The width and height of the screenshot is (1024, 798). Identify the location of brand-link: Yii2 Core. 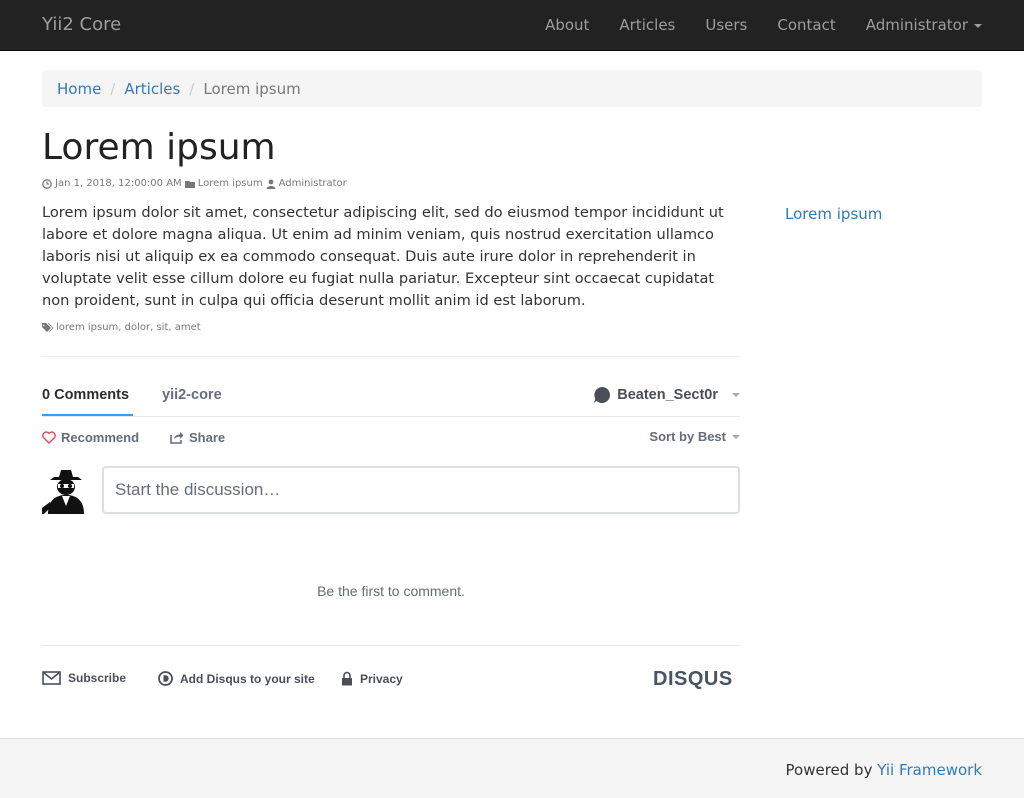
(81, 24).